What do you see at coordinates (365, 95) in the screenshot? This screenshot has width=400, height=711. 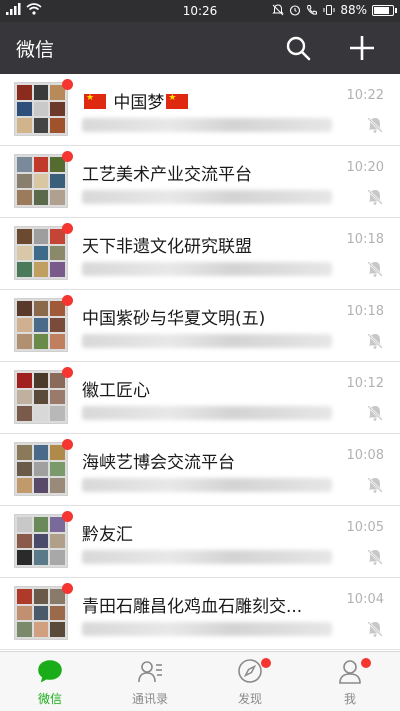 I see `chat-time: 10:22` at bounding box center [365, 95].